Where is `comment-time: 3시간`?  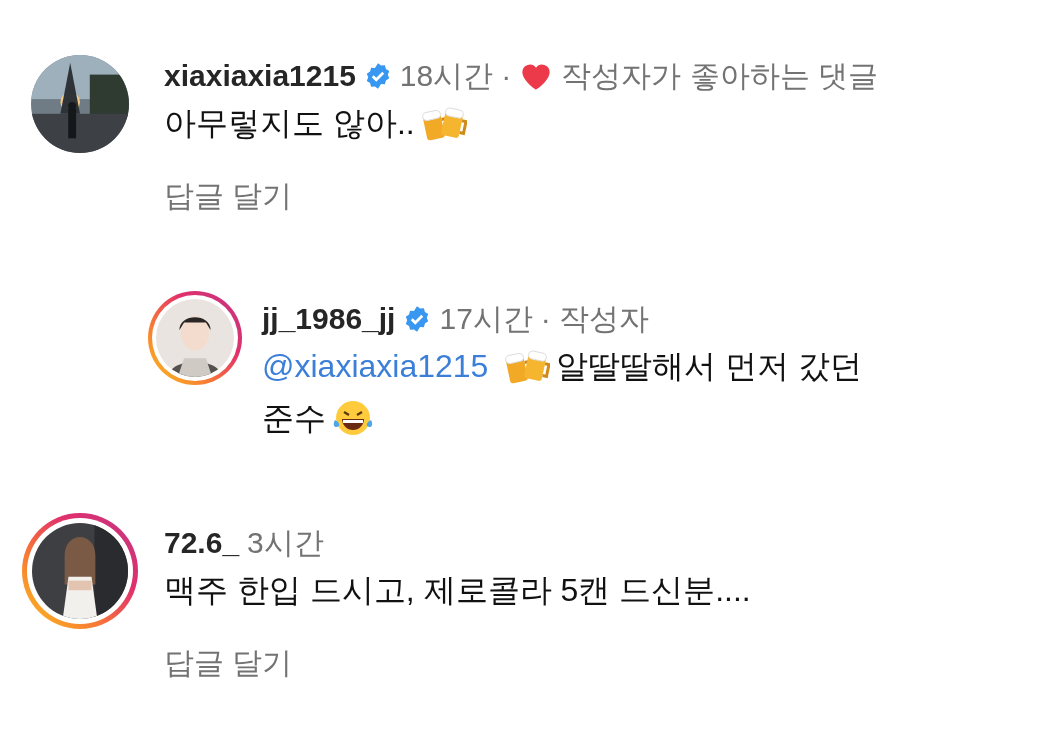 comment-time: 3시간 is located at coordinates (285, 543).